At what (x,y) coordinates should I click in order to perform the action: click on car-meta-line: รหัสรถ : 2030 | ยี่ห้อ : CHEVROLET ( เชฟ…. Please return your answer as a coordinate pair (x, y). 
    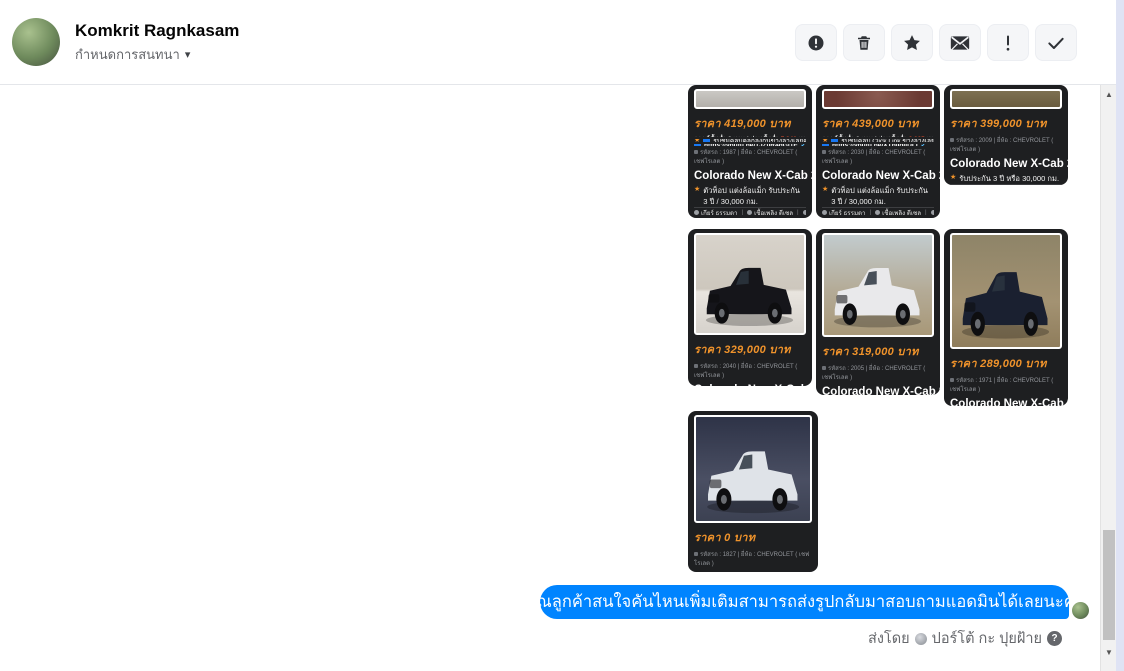
    Looking at the image, I should click on (874, 158).